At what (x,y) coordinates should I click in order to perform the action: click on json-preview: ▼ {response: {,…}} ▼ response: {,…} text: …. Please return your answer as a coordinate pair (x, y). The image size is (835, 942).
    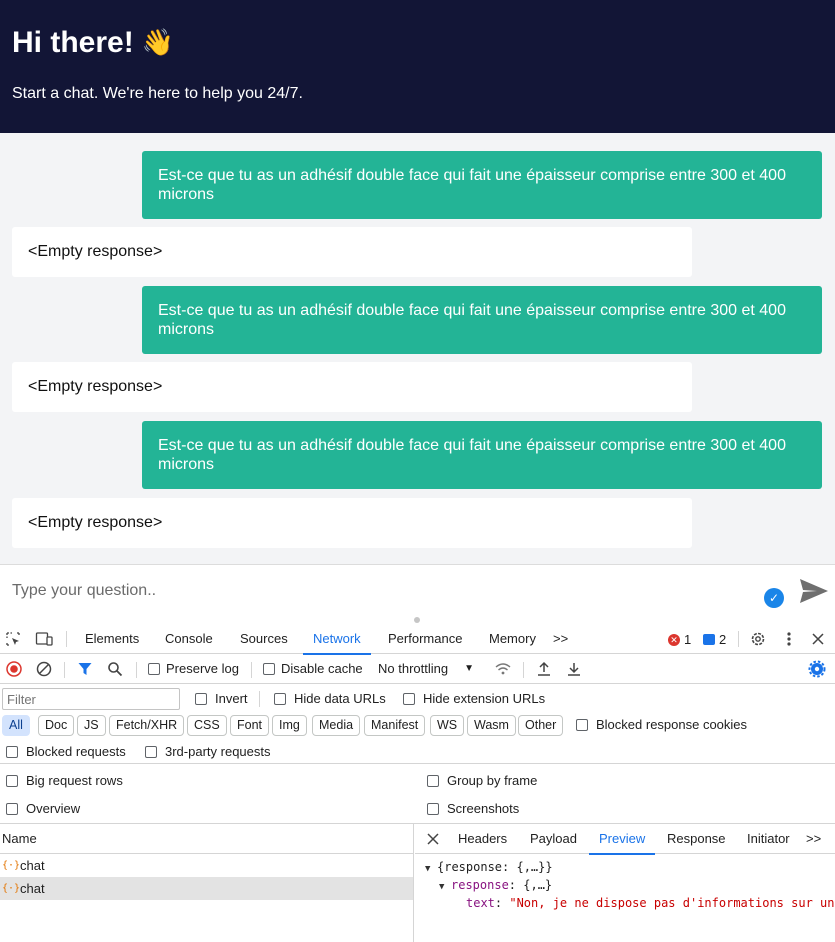
    Looking at the image, I should click on (625, 883).